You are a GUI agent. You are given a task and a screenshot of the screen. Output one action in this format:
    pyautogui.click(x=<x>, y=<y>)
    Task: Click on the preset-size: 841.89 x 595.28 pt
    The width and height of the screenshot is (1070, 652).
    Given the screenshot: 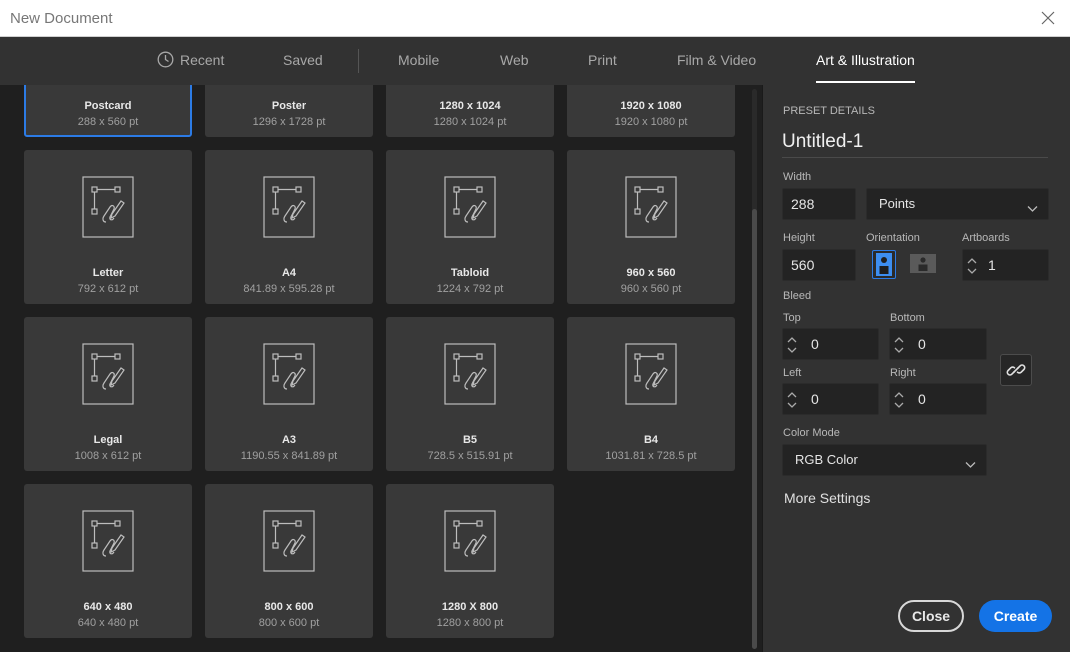 What is the action you would take?
    pyautogui.click(x=289, y=289)
    